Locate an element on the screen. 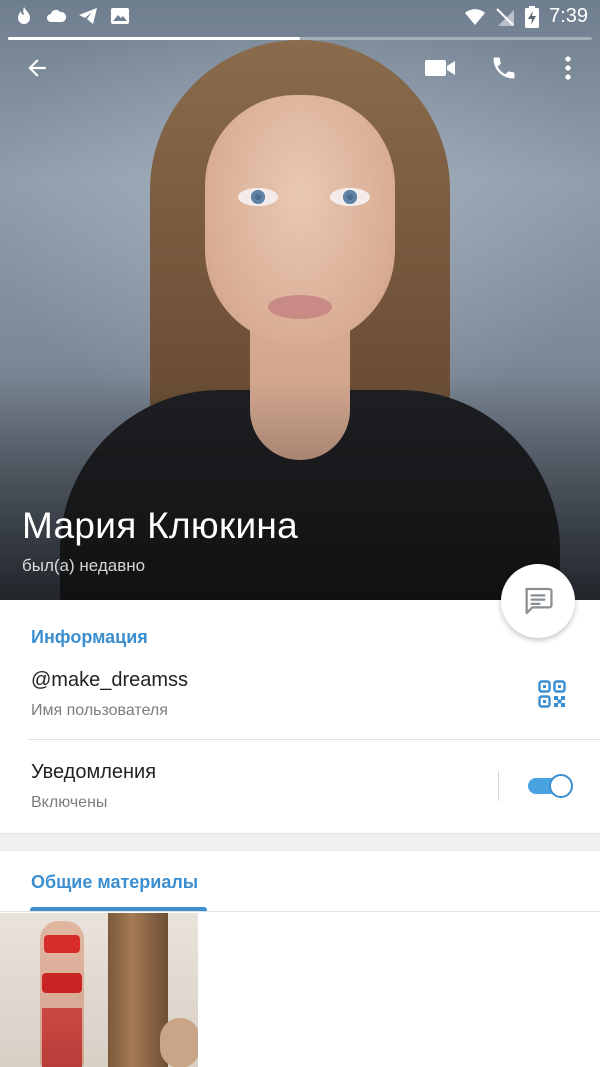 This screenshot has width=600, height=1067. call-button is located at coordinates (504, 68).